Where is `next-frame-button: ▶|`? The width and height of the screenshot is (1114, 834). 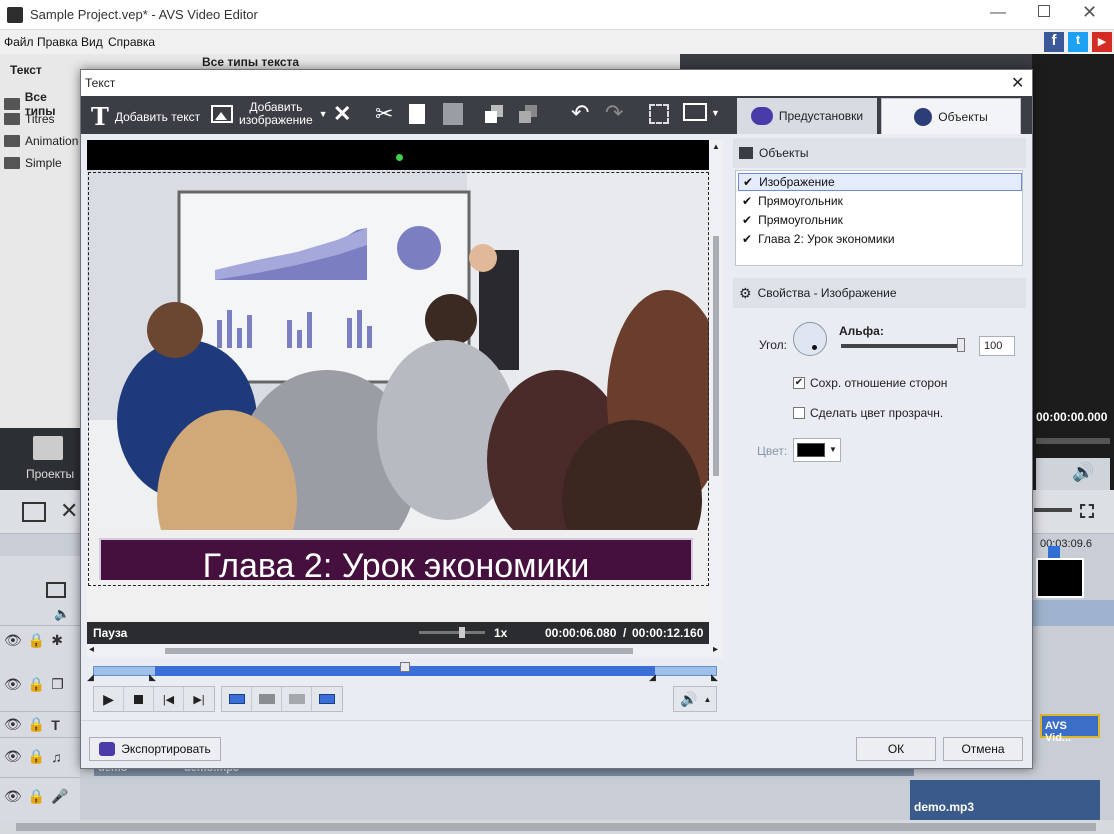
next-frame-button: ▶| is located at coordinates (199, 699).